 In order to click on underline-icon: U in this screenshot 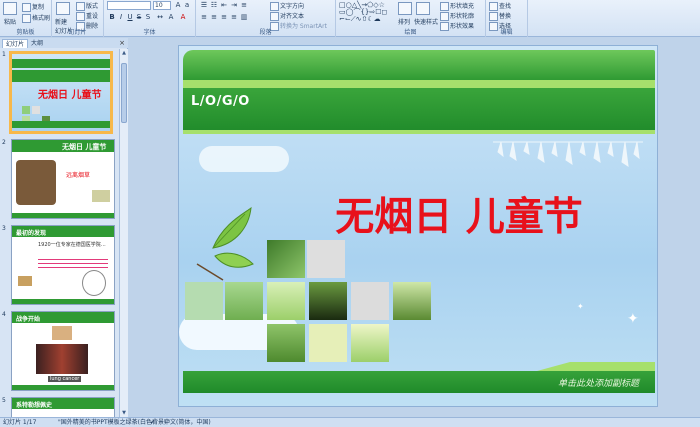, I will do `click(130, 17)`.